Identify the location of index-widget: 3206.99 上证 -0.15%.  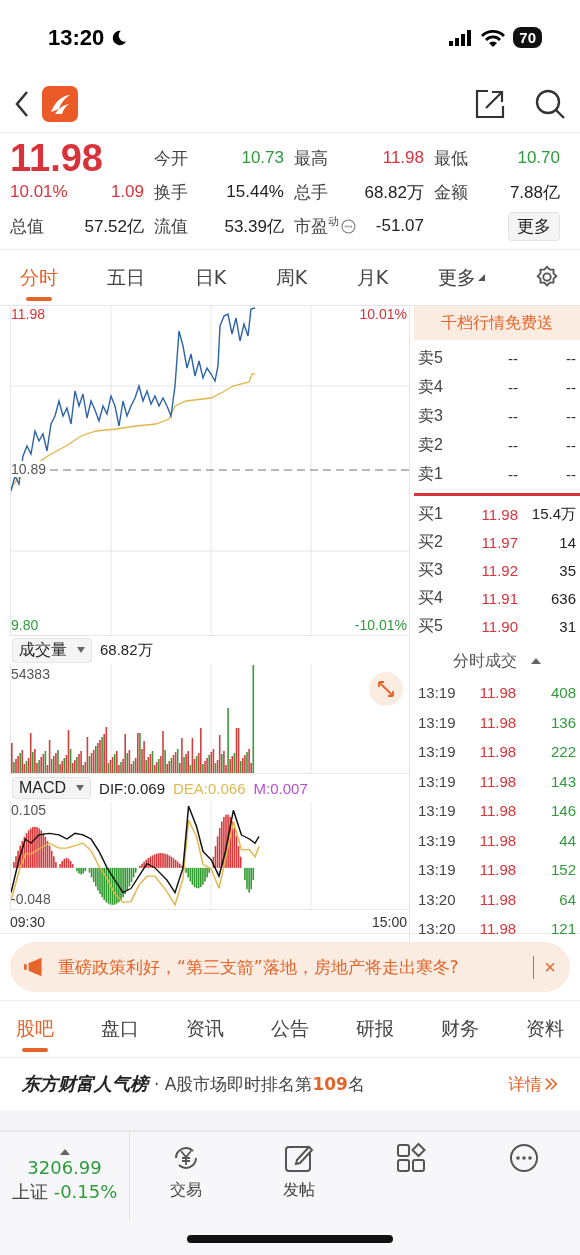
(65, 1176).